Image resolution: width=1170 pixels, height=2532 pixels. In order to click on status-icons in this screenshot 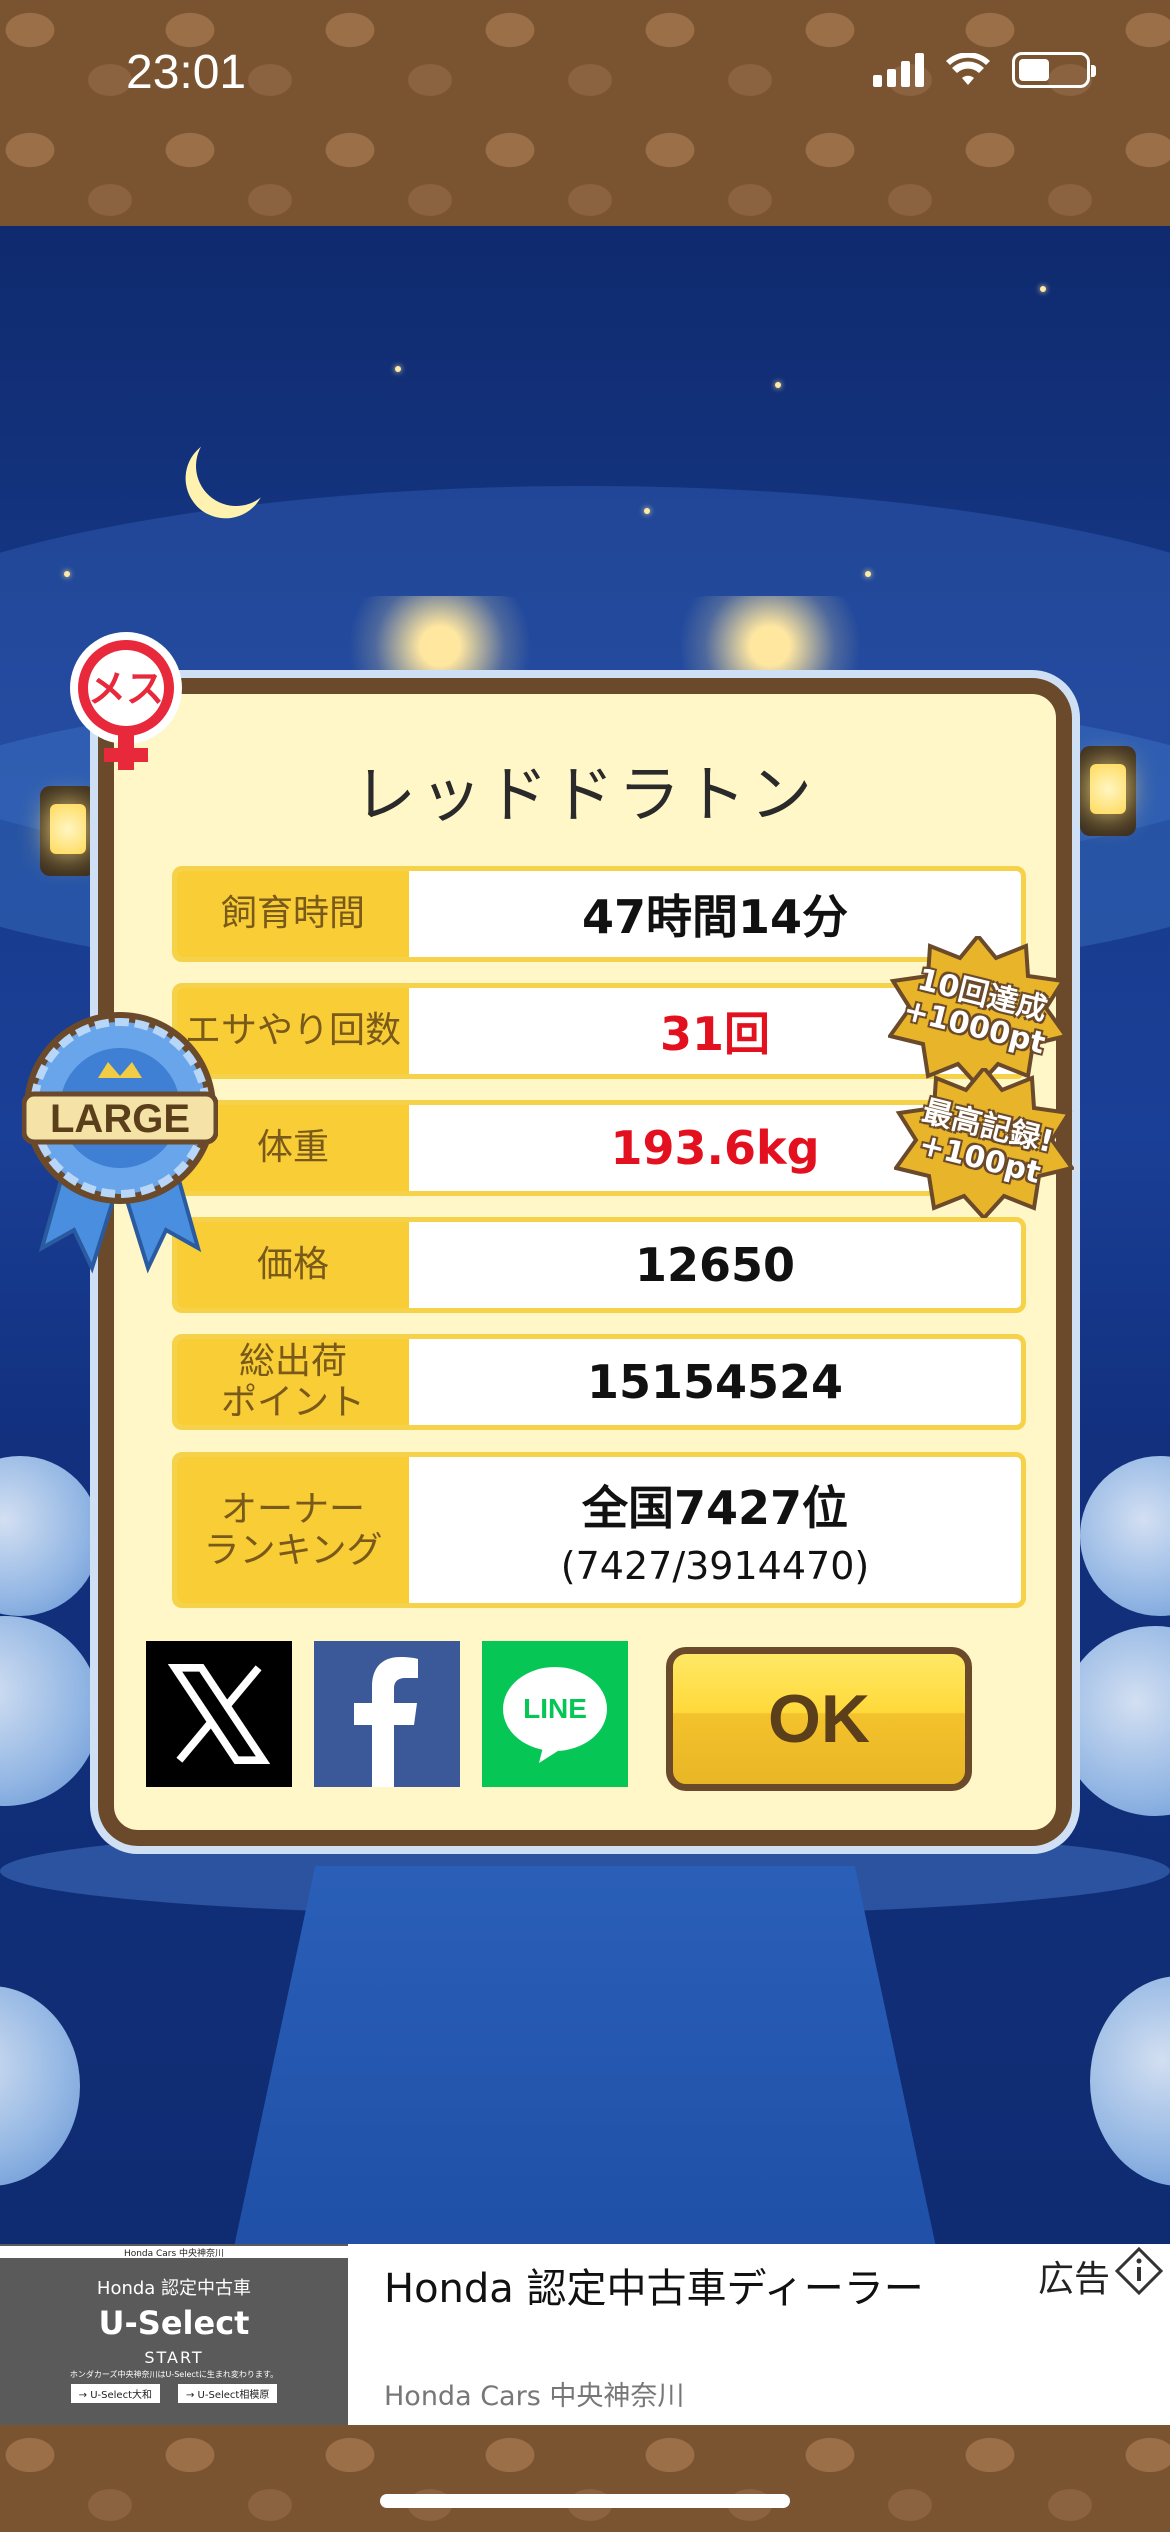, I will do `click(984, 70)`.